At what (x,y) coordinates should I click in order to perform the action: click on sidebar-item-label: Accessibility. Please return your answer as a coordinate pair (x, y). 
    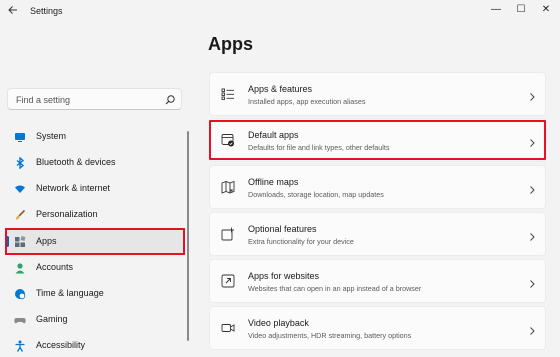
    Looking at the image, I should click on (61, 345).